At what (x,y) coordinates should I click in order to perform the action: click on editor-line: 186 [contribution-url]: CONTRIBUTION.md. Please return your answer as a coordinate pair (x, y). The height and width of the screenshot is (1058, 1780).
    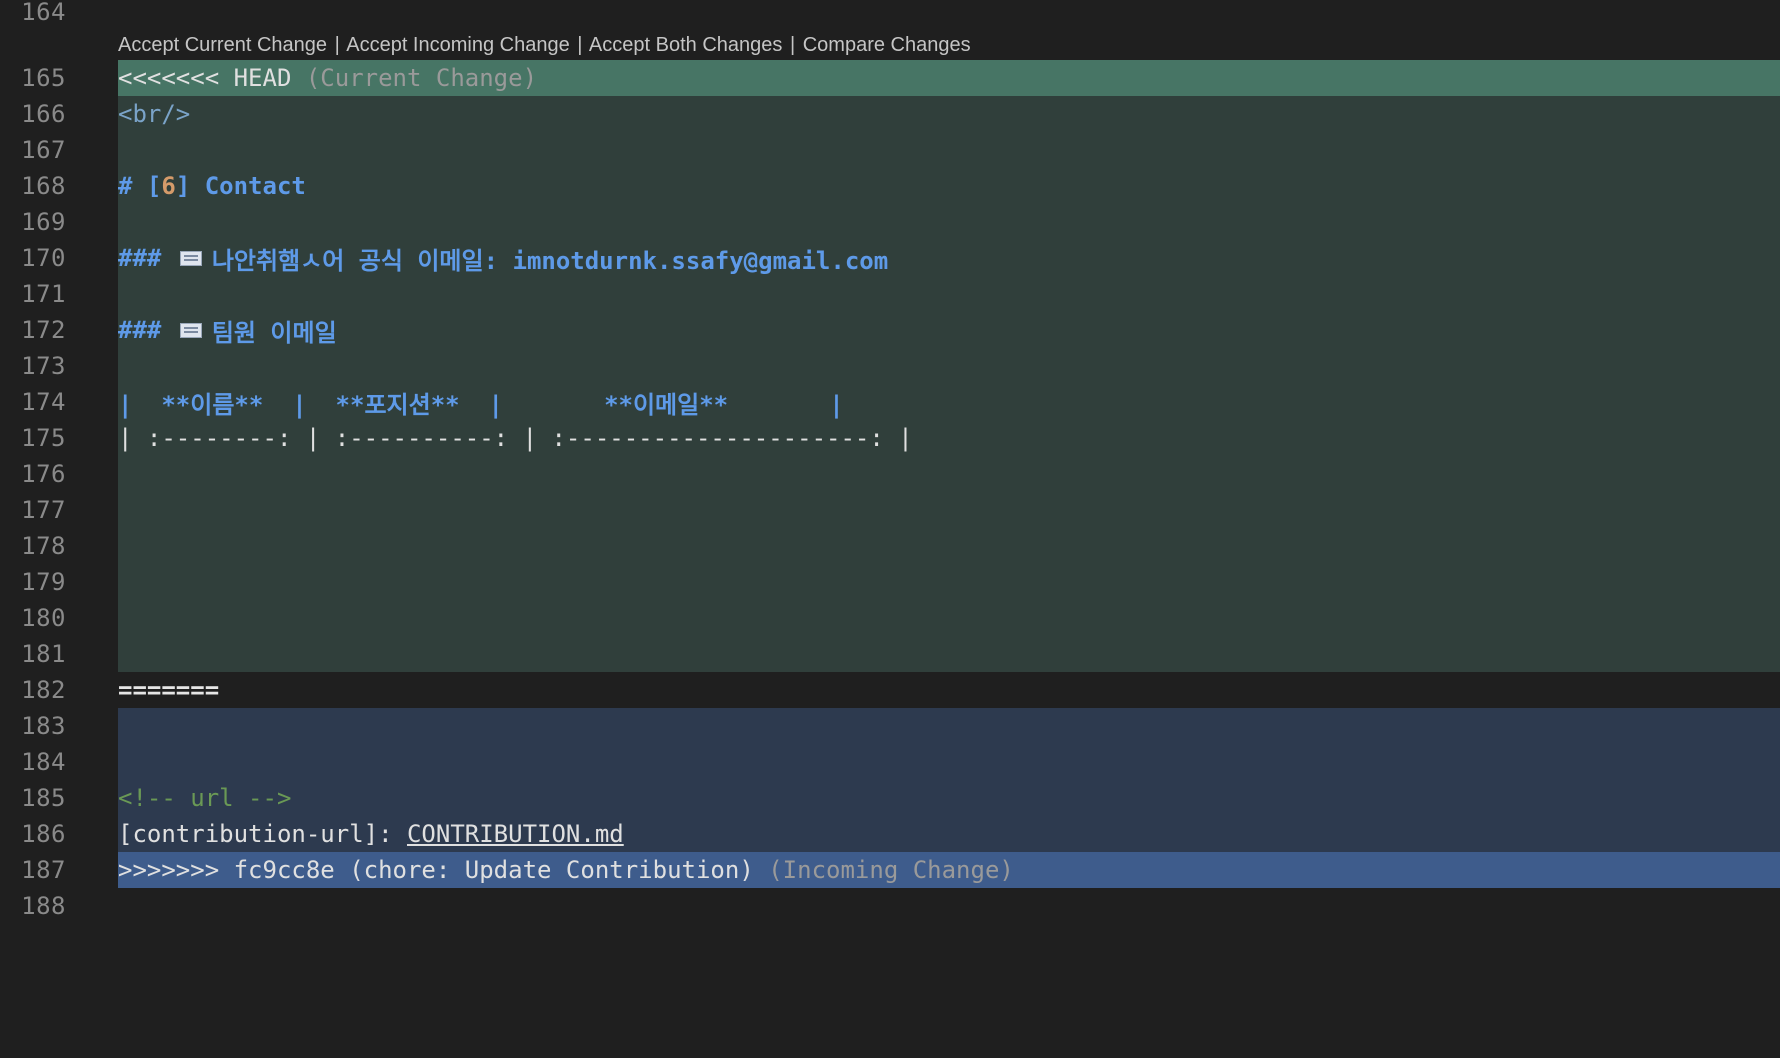
    Looking at the image, I should click on (890, 834).